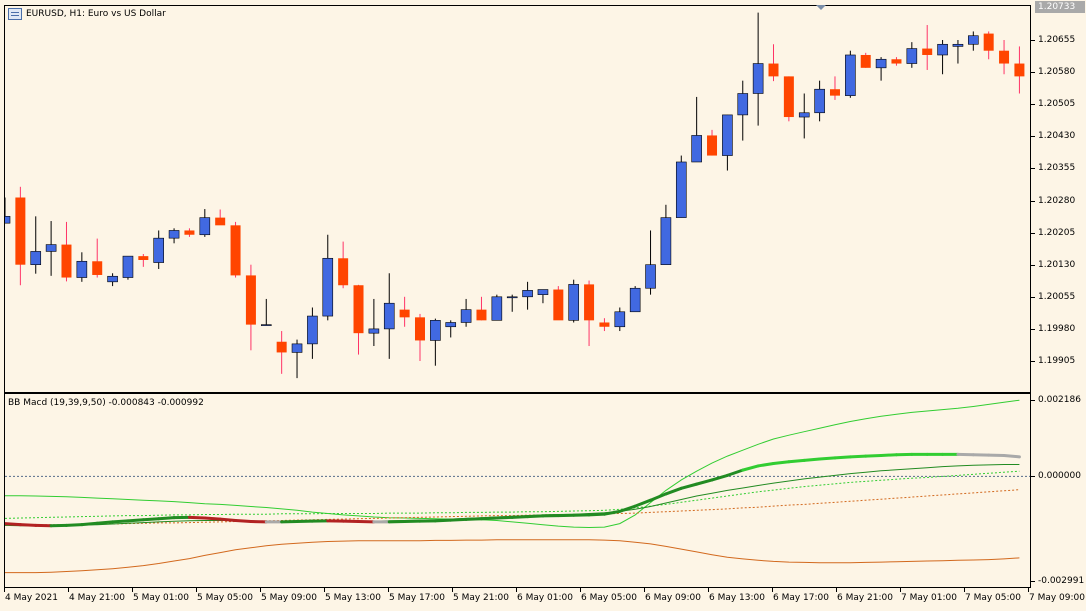 The height and width of the screenshot is (611, 1086). What do you see at coordinates (31, 598) in the screenshot?
I see `time-axis-label: 4 May 2021` at bounding box center [31, 598].